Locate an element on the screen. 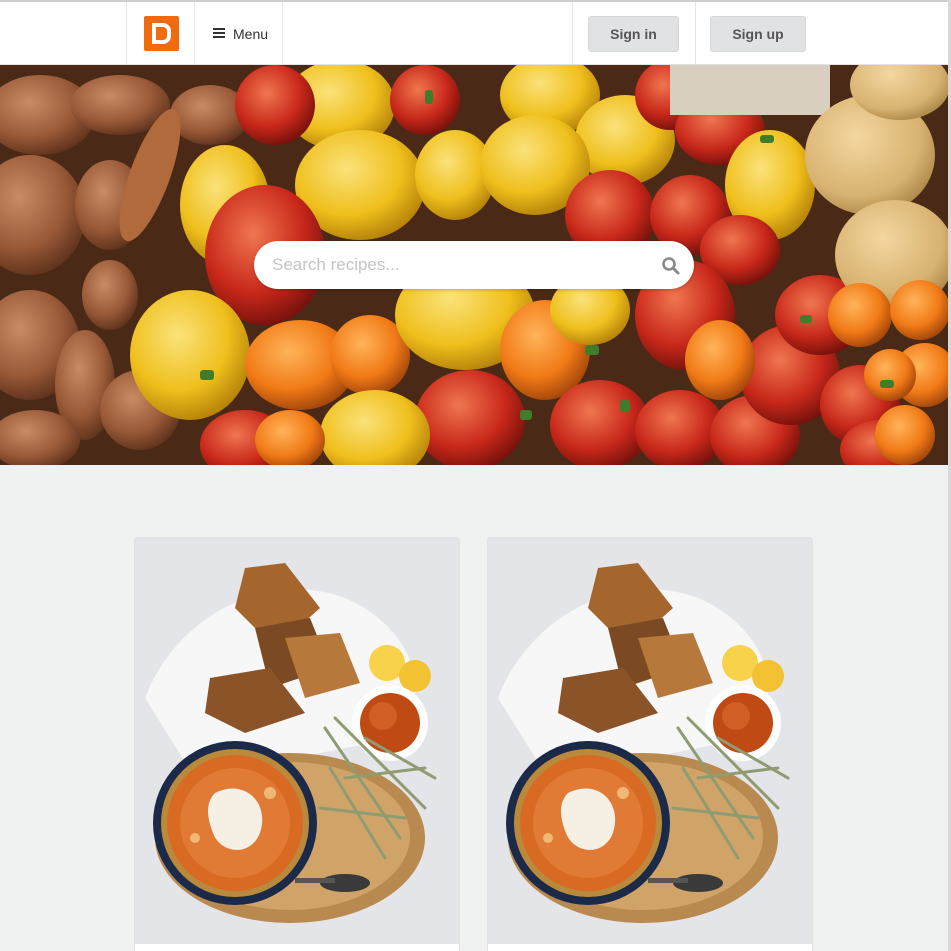 The width and height of the screenshot is (951, 951). search-bar is located at coordinates (474, 265).